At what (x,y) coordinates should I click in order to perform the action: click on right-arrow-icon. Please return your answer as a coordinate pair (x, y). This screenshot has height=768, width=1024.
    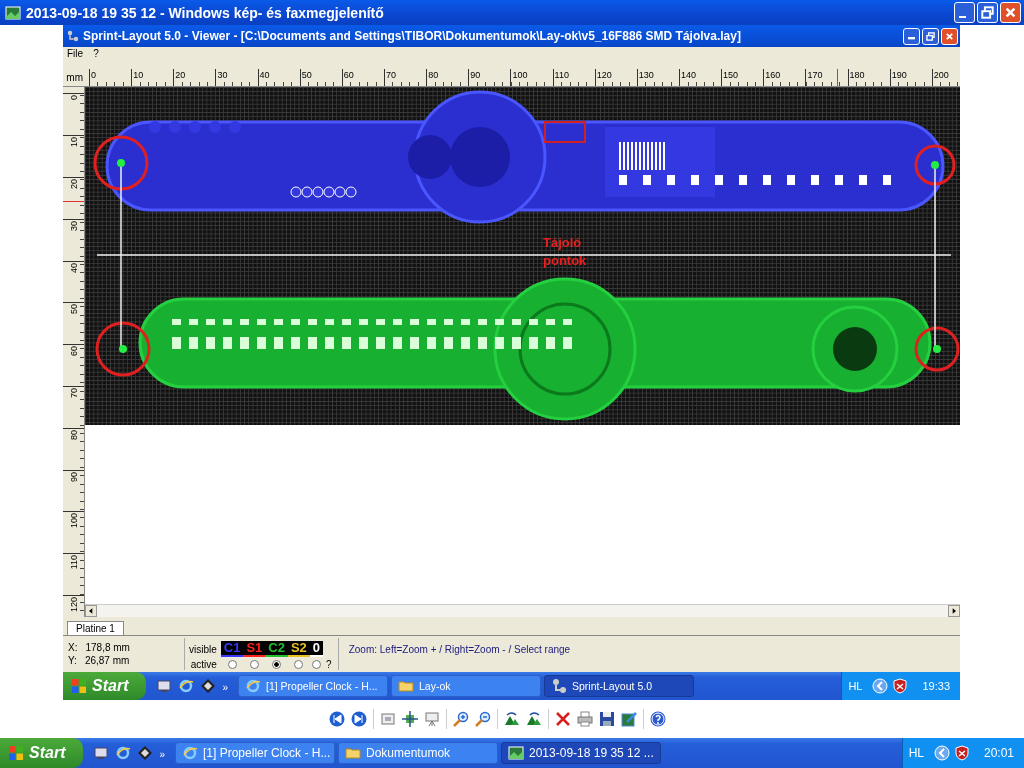
    Looking at the image, I should click on (954, 611).